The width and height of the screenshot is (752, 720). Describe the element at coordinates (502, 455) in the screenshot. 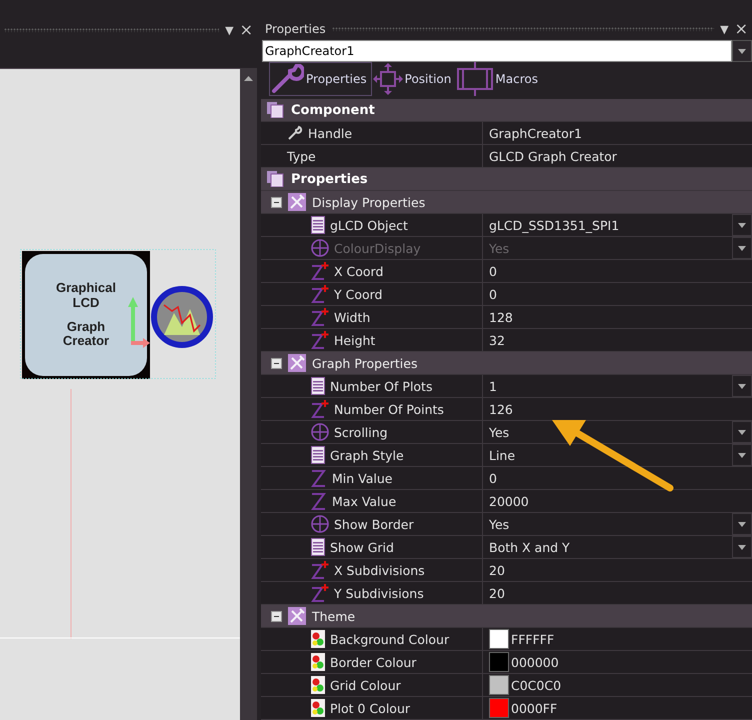

I see `property-value: Line` at that location.